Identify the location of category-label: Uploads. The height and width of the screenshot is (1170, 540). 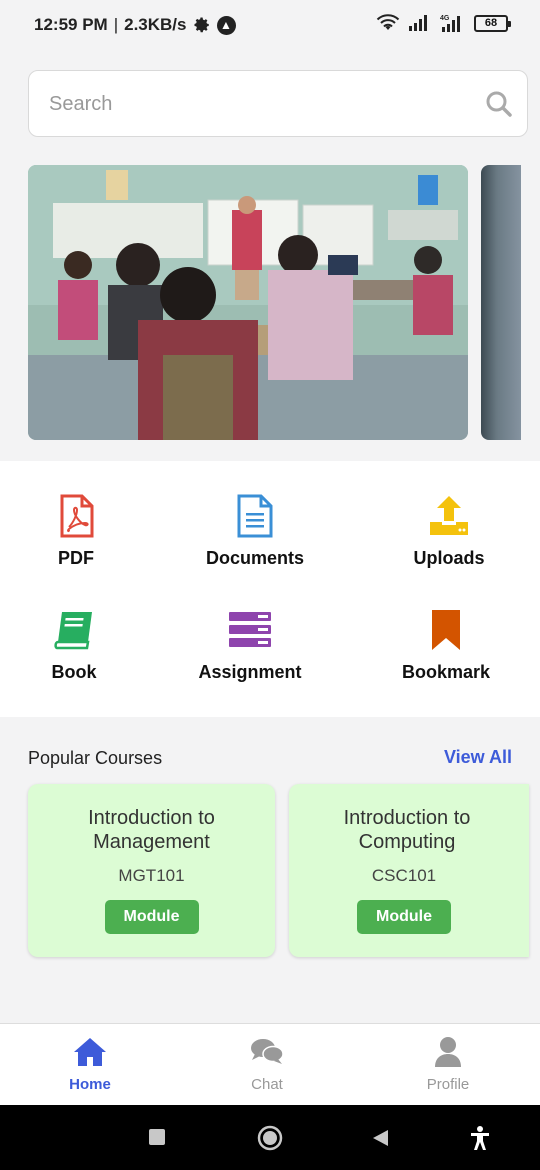
(449, 558).